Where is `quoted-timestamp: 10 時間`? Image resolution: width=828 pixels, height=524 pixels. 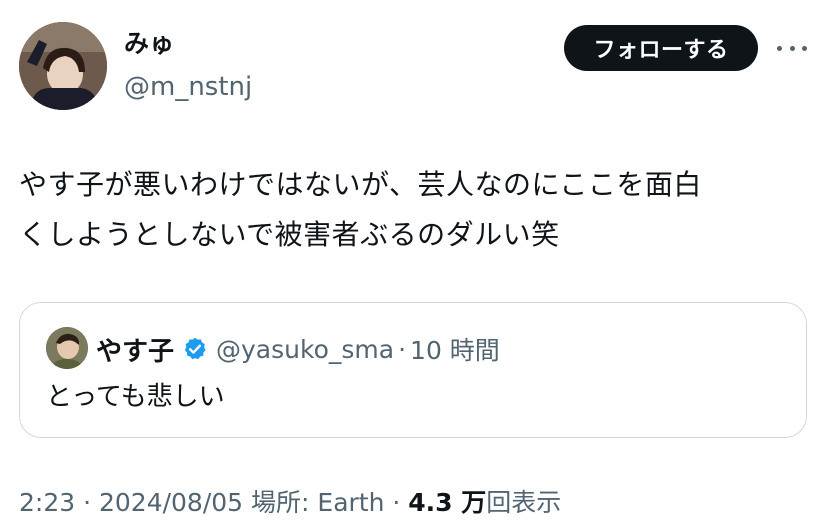
quoted-timestamp: 10 時間 is located at coordinates (455, 349).